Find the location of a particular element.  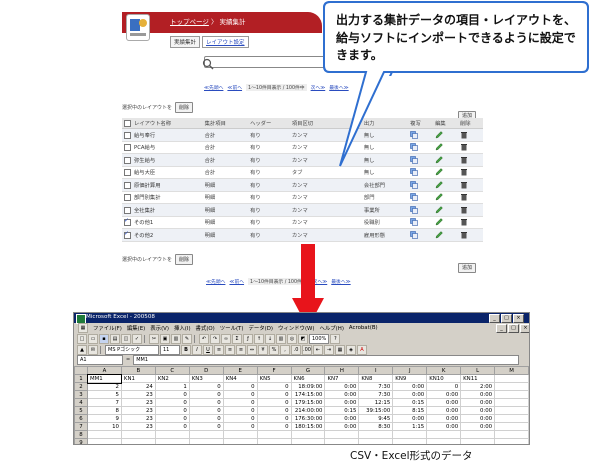

menu-item: 書式(O) is located at coordinates (205, 328).